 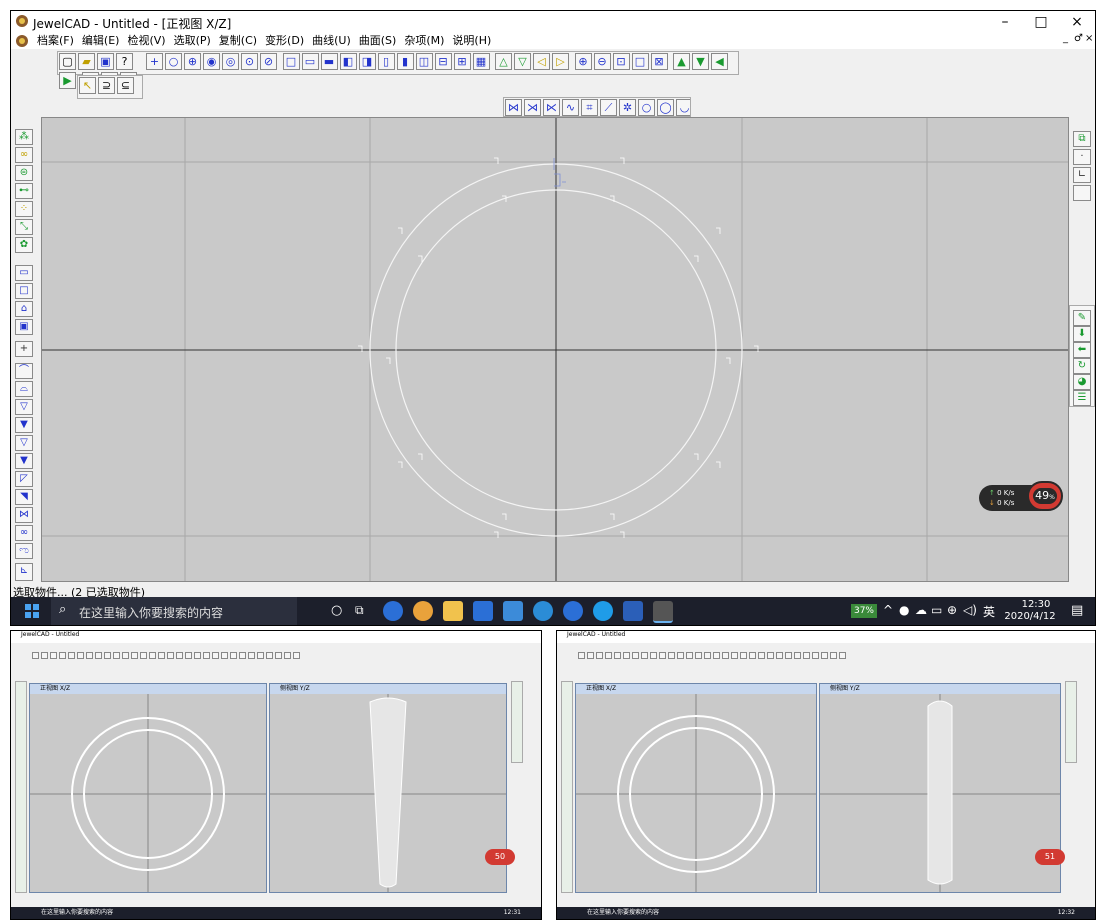 What do you see at coordinates (1089, 38) in the screenshot?
I see `mdi-close-button: ×` at bounding box center [1089, 38].